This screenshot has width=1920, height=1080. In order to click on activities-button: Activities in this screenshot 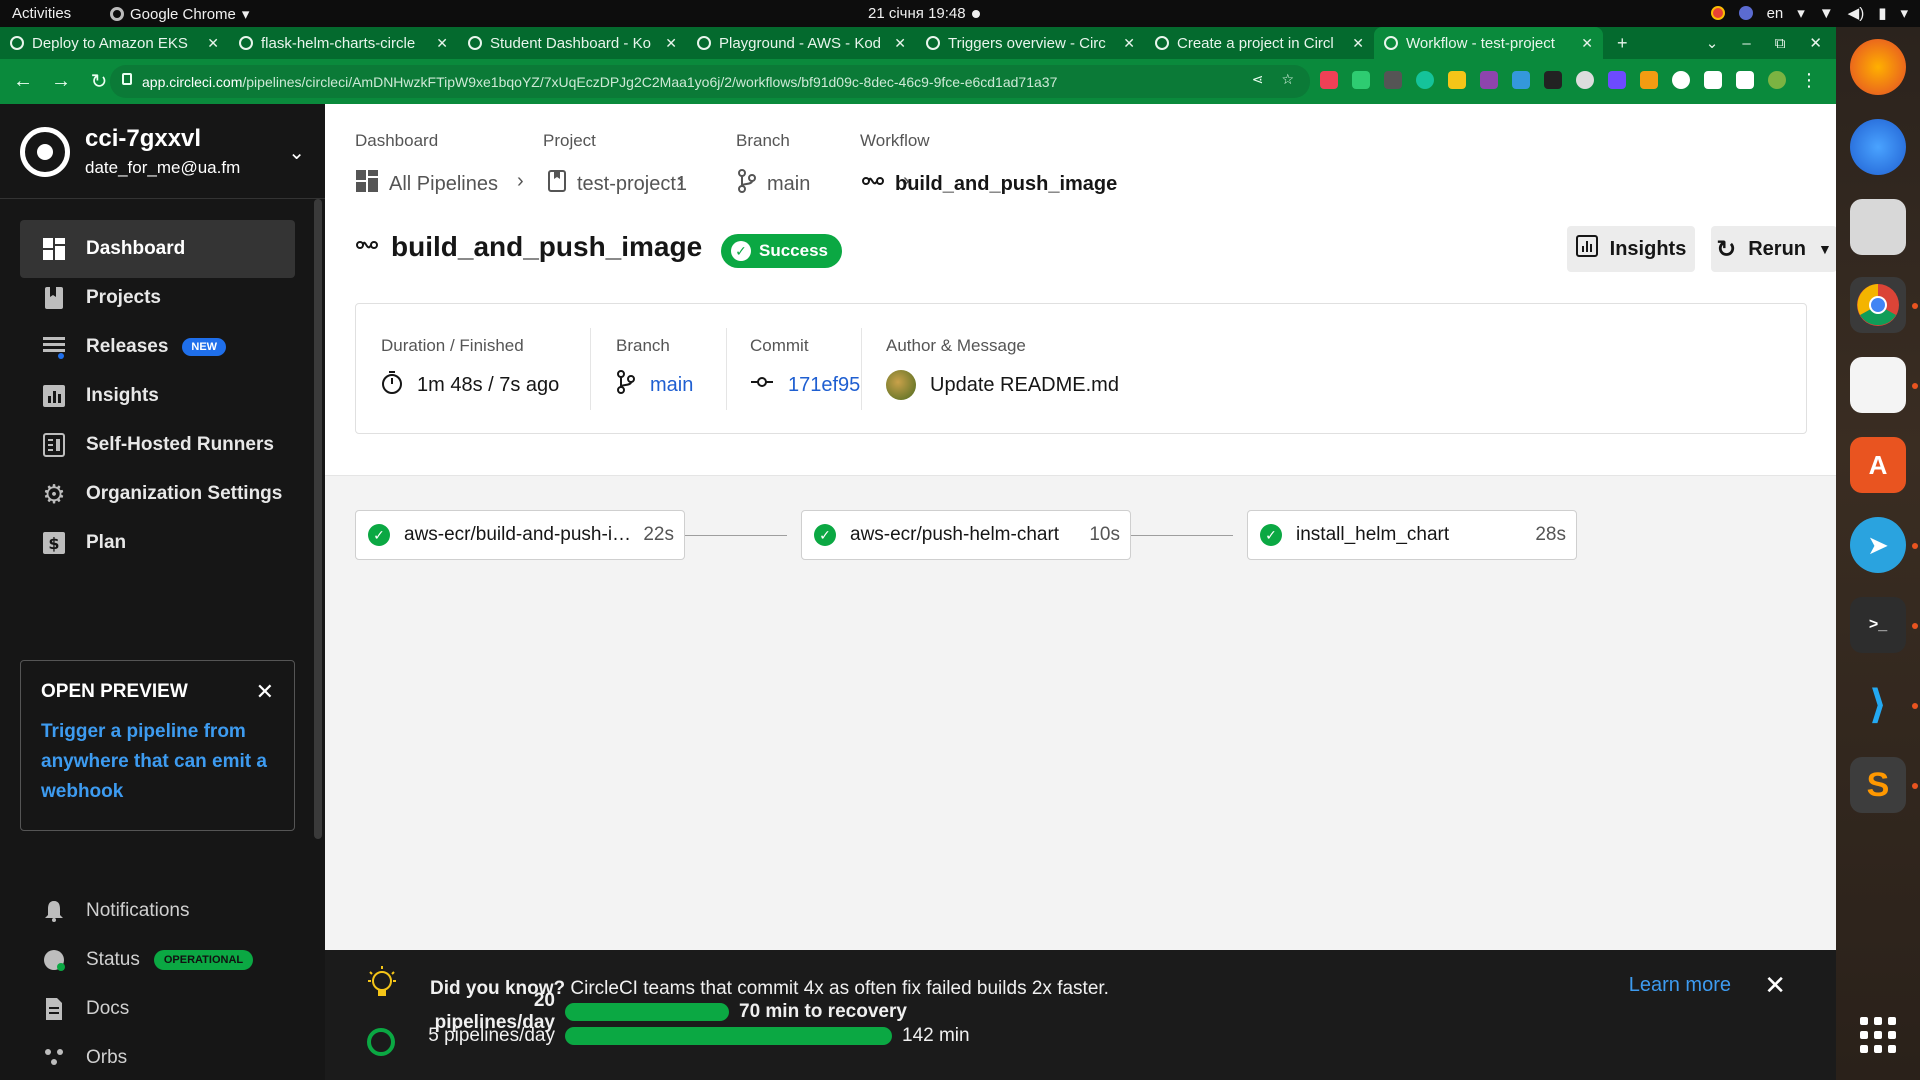, I will do `click(41, 13)`.